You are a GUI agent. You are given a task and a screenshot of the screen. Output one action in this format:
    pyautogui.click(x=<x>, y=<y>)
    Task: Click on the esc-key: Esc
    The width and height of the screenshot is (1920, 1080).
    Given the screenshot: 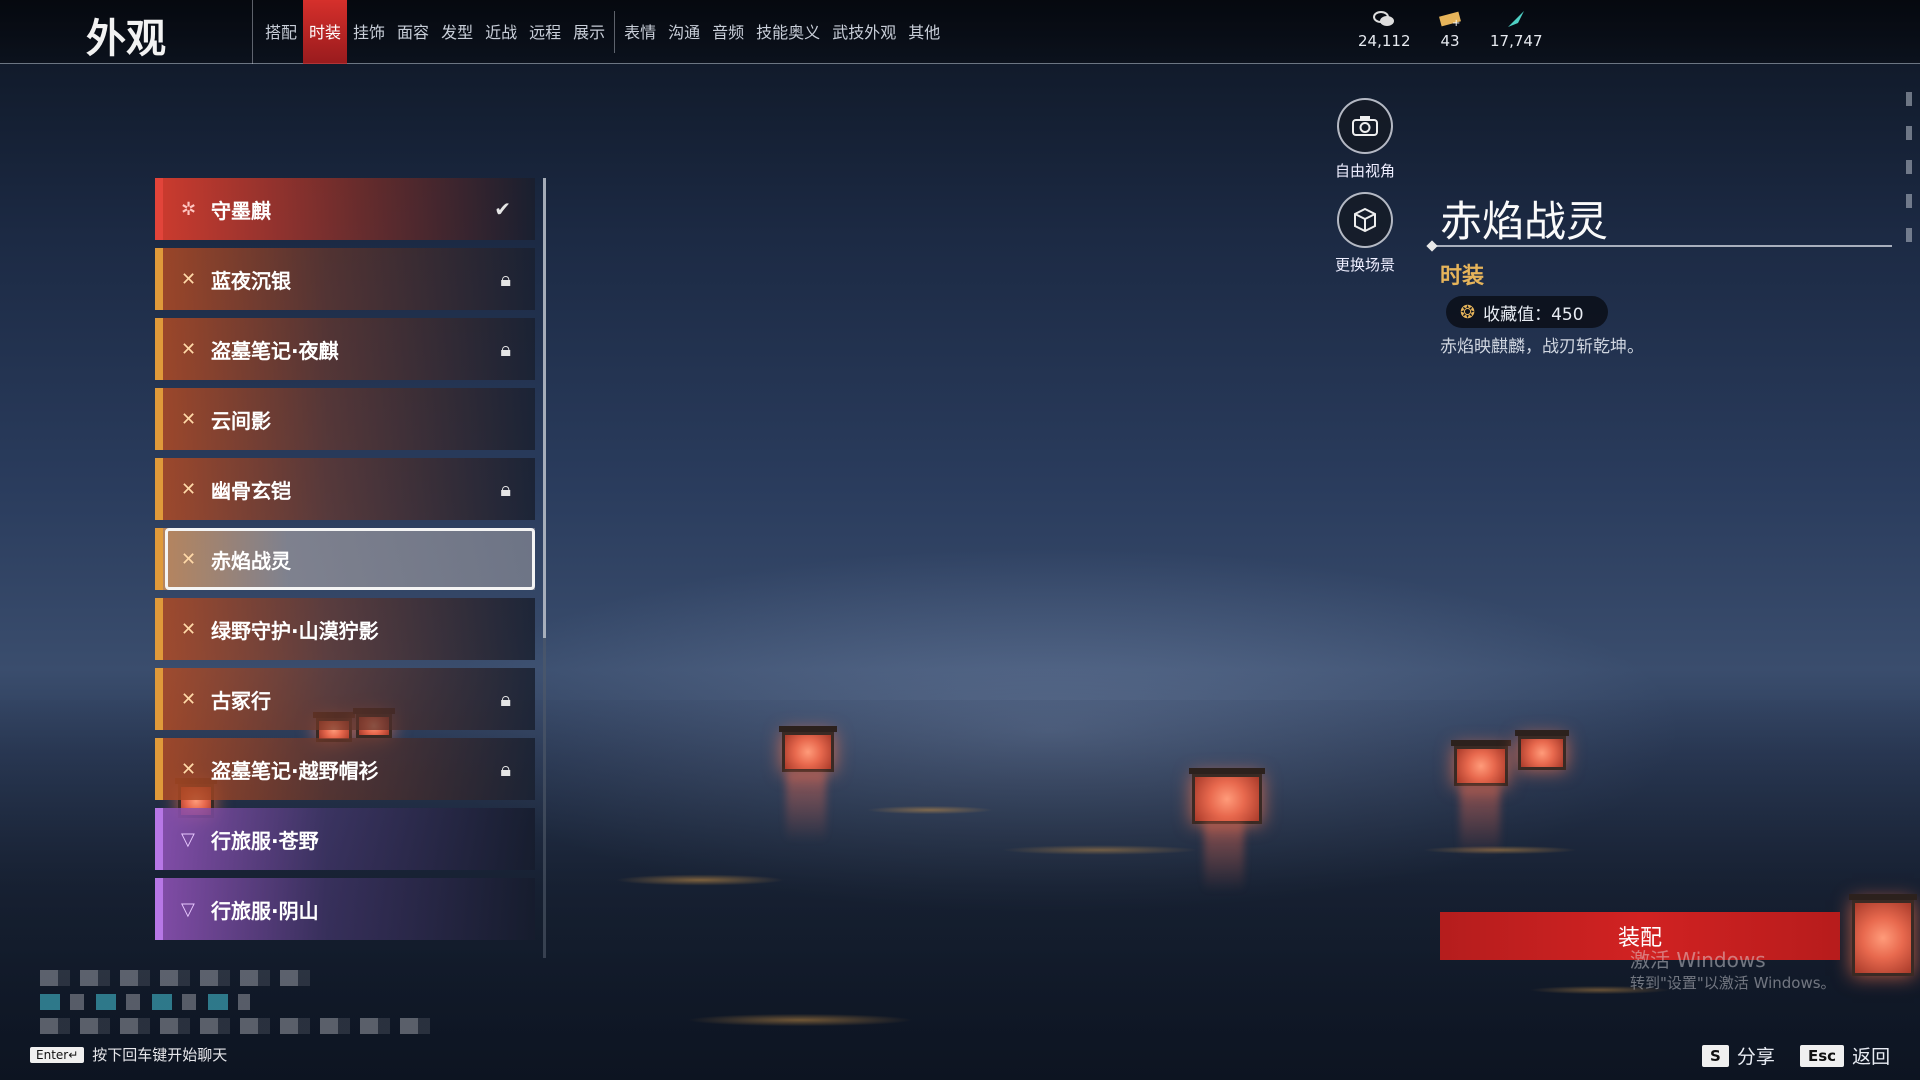 What is the action you would take?
    pyautogui.click(x=1822, y=1055)
    